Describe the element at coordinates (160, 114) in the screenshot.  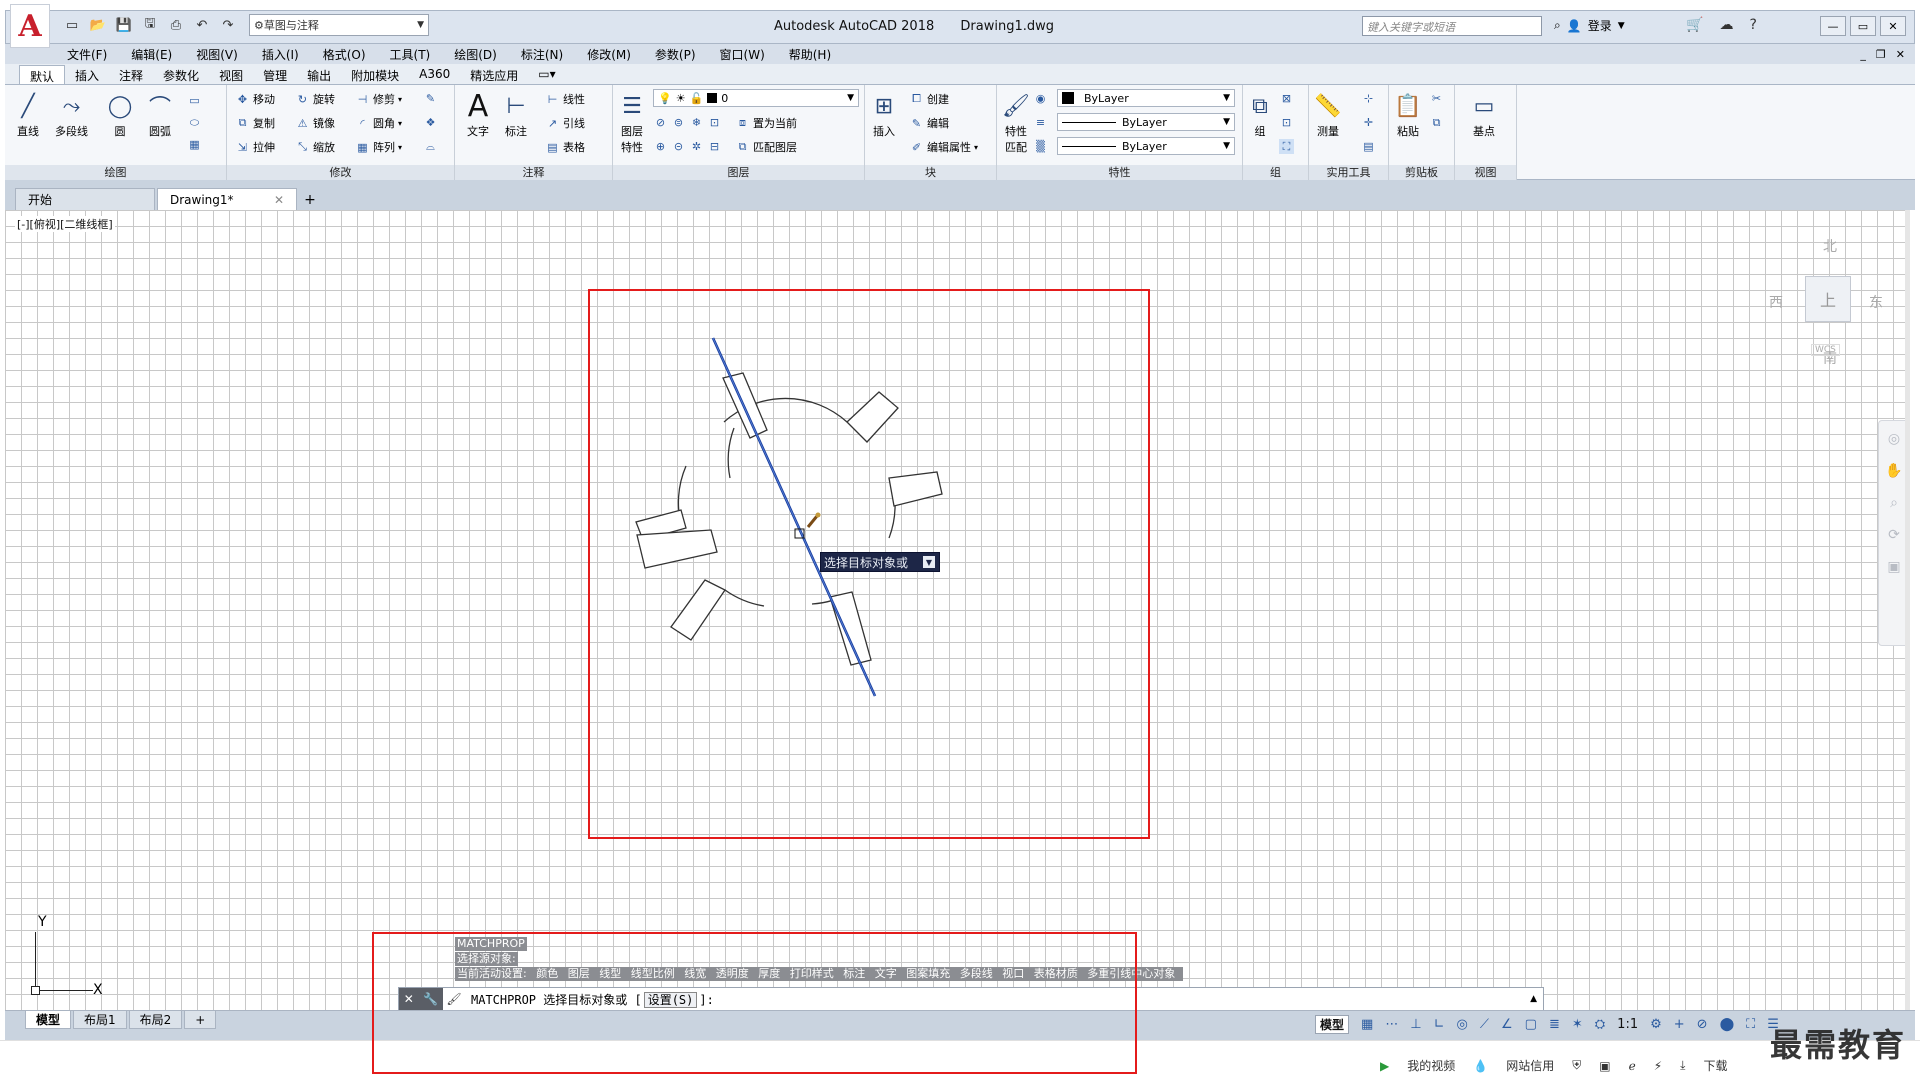
I see `arc-button: ⌒ 圆弧` at that location.